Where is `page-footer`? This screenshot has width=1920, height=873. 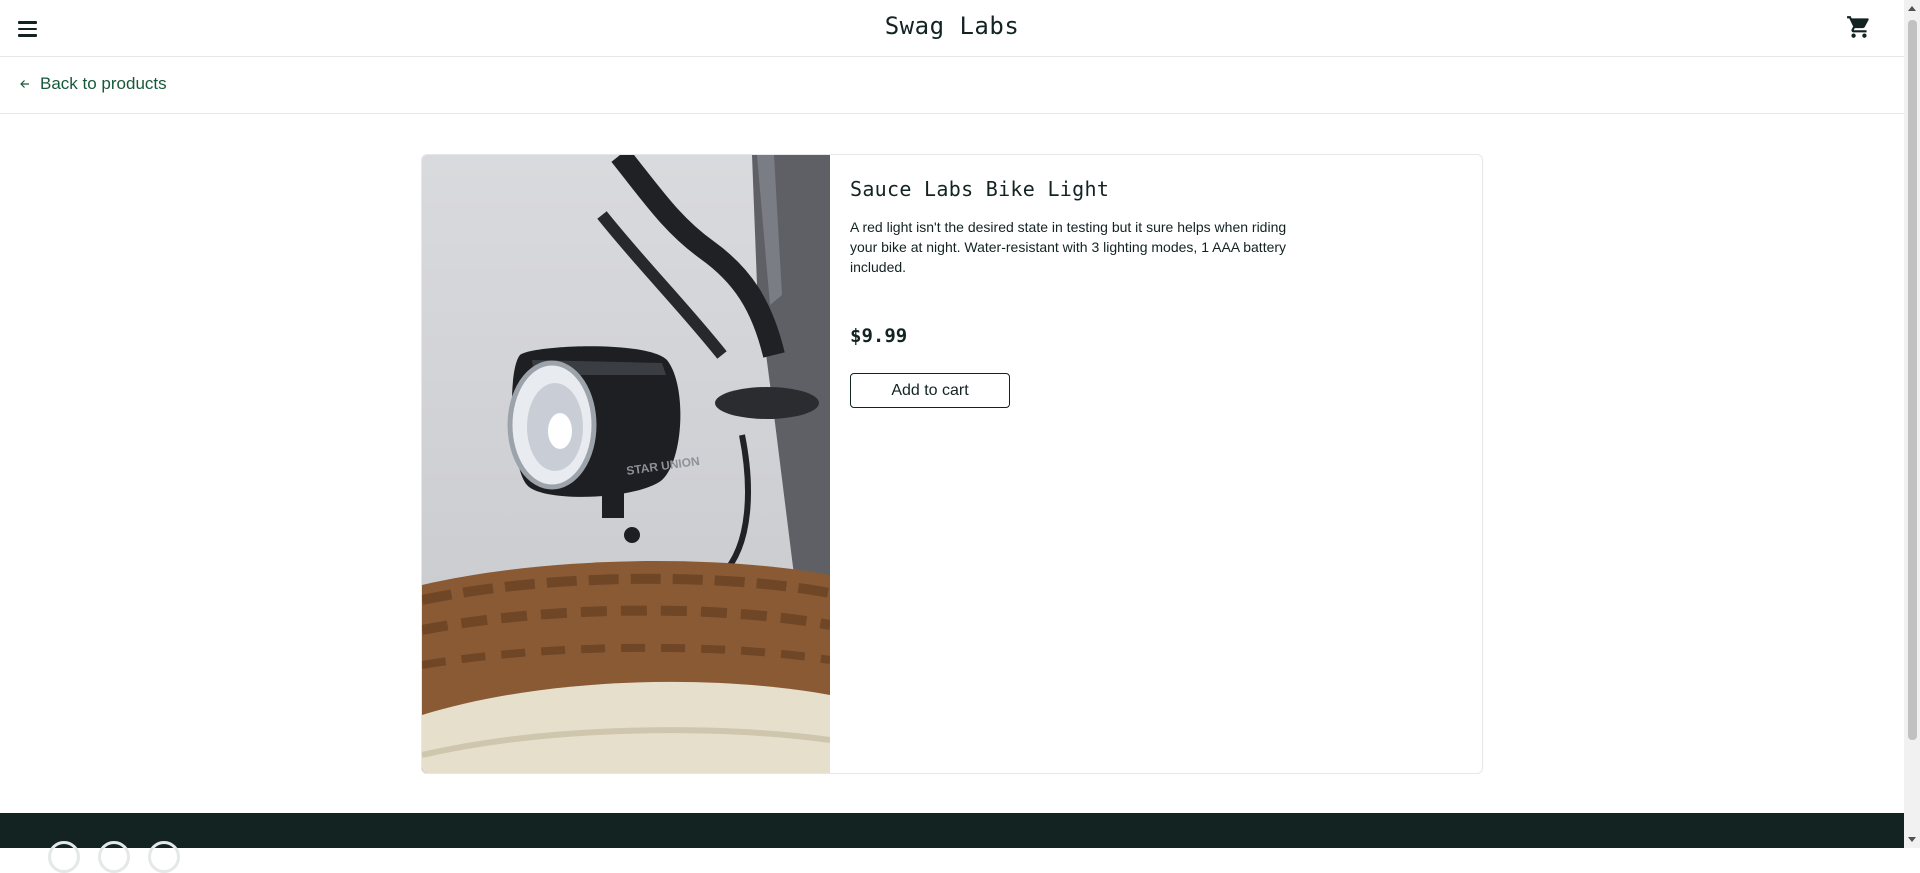
page-footer is located at coordinates (952, 843).